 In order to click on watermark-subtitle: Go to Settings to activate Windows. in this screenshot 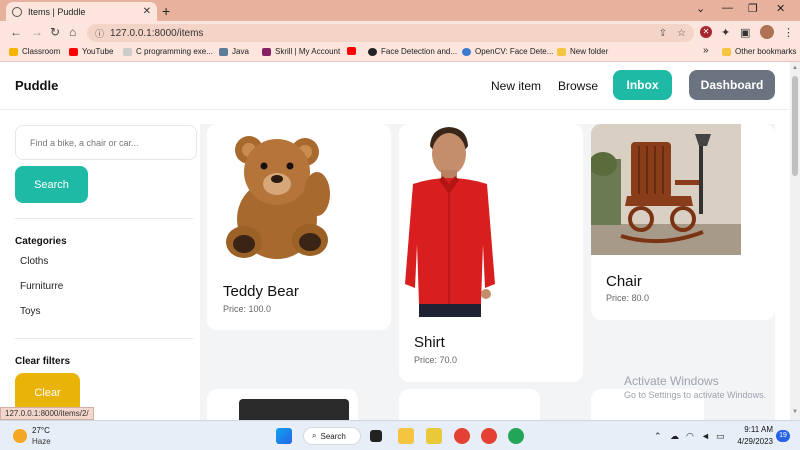, I will do `click(695, 395)`.